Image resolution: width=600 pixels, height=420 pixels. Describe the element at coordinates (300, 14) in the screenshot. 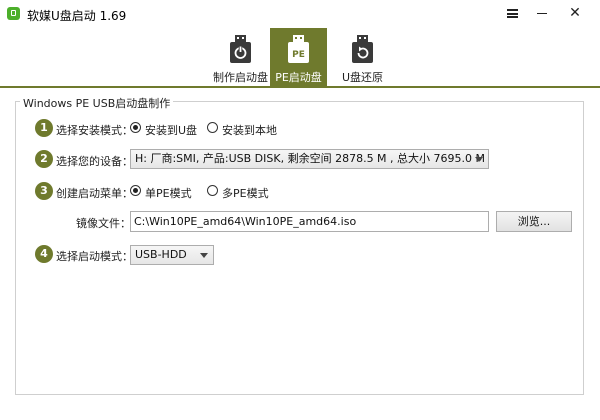

I see `title-bar: 软媒U盘启动 1.69 ✕` at that location.